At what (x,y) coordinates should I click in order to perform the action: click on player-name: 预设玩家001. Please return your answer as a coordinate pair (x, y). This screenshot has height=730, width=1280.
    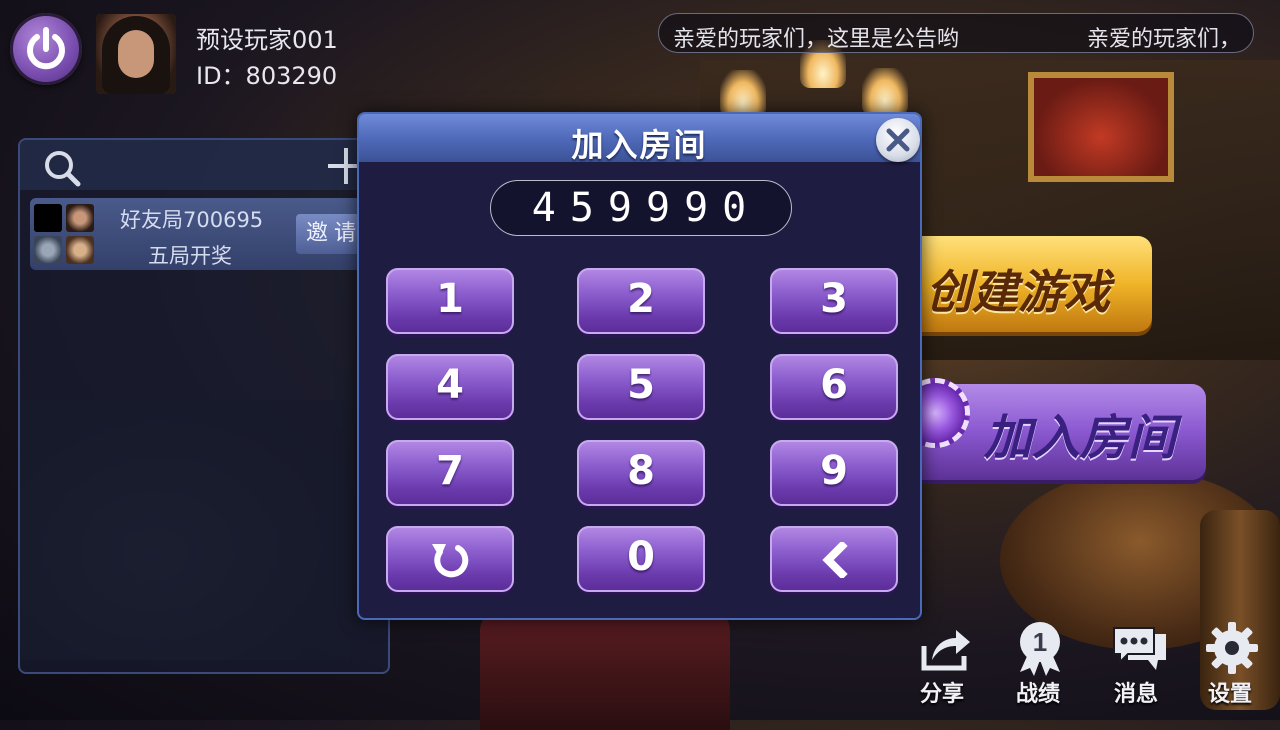
    Looking at the image, I should click on (267, 40).